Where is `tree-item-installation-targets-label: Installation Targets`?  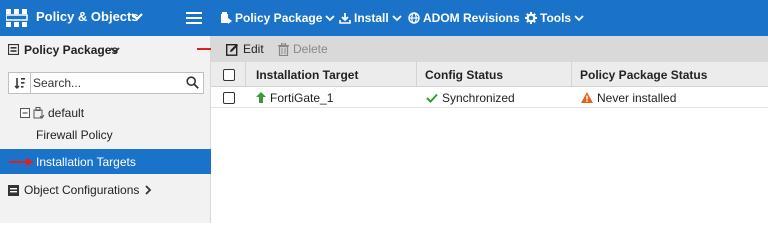 tree-item-installation-targets-label: Installation Targets is located at coordinates (86, 162).